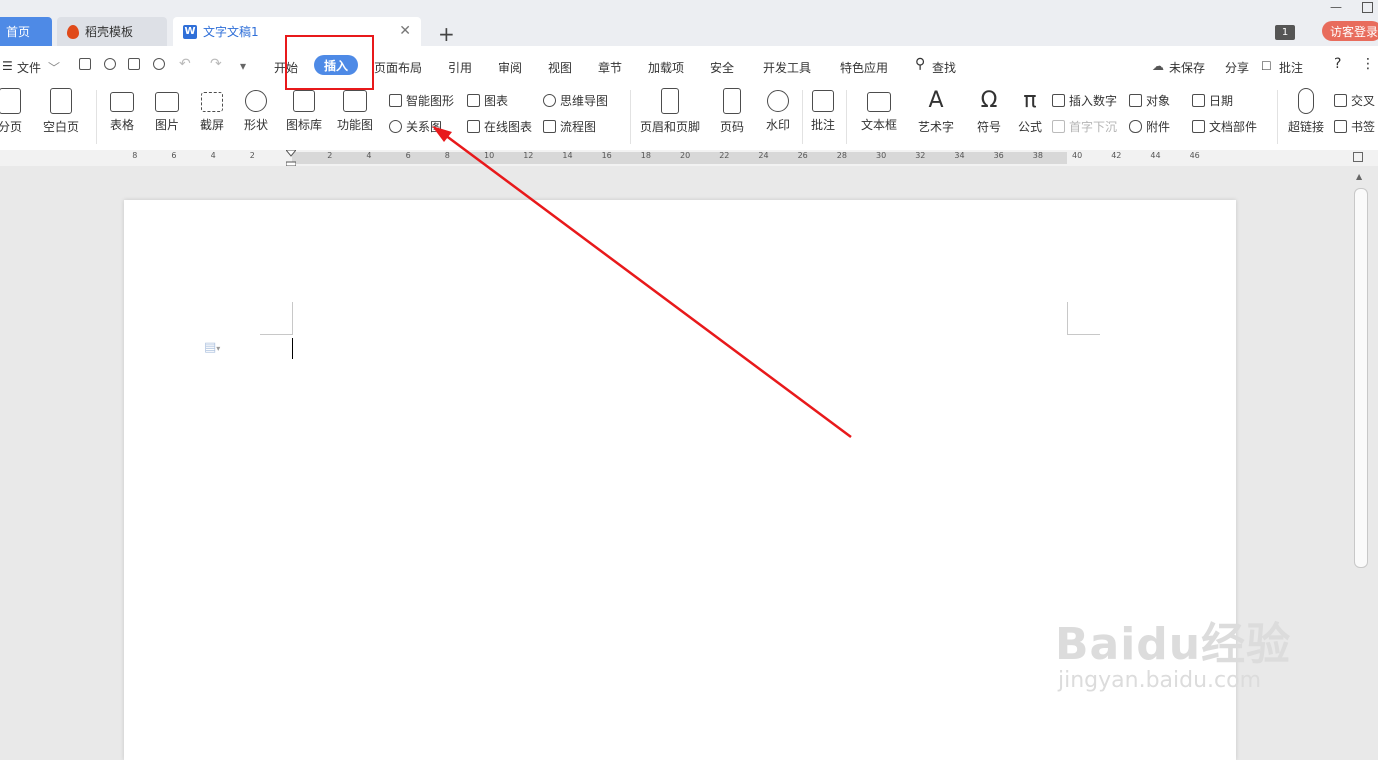 The width and height of the screenshot is (1378, 760). Describe the element at coordinates (1224, 126) in the screenshot. I see `doc-parts-button: 文档部件` at that location.